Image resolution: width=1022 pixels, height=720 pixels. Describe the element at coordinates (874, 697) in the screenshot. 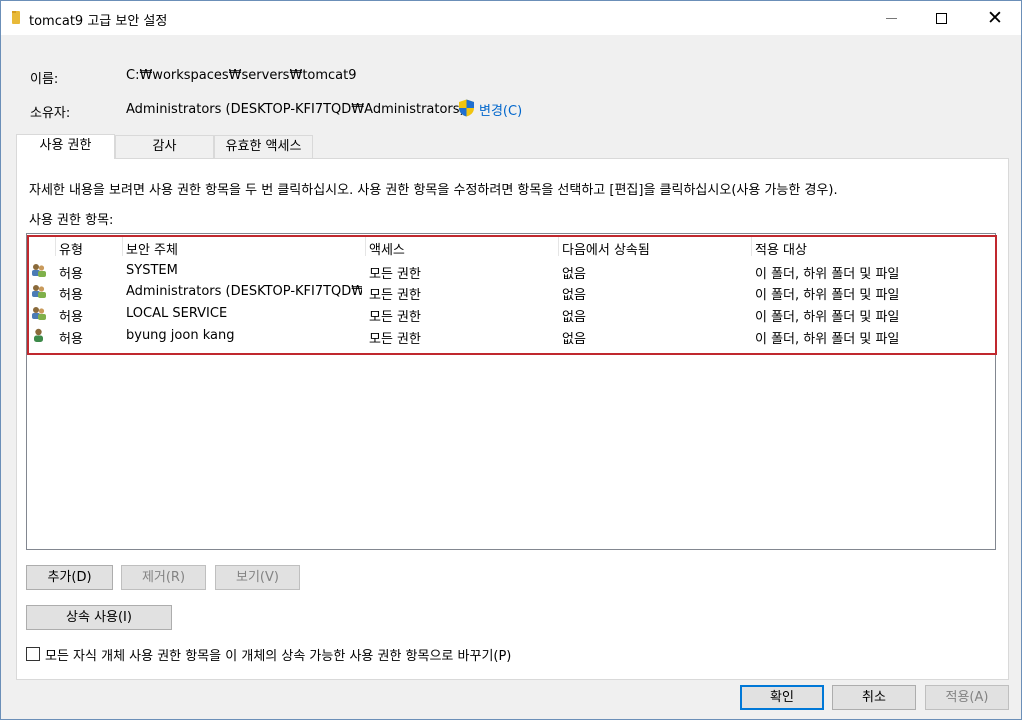

I see `cancel-button: 취소` at that location.